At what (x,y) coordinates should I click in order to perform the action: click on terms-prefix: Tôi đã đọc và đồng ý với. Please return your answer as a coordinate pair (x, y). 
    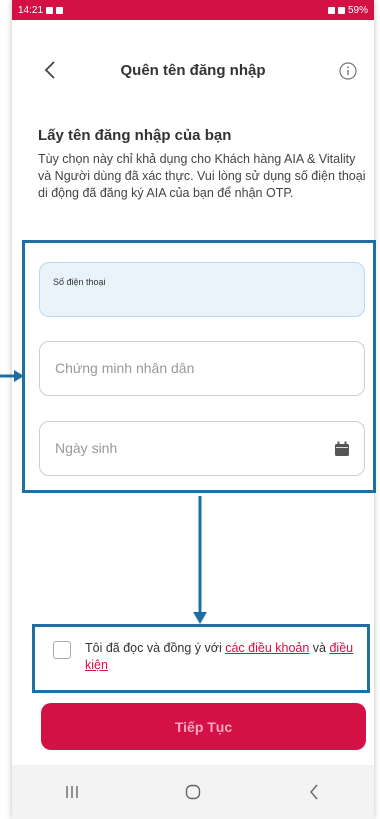
    Looking at the image, I should click on (155, 648).